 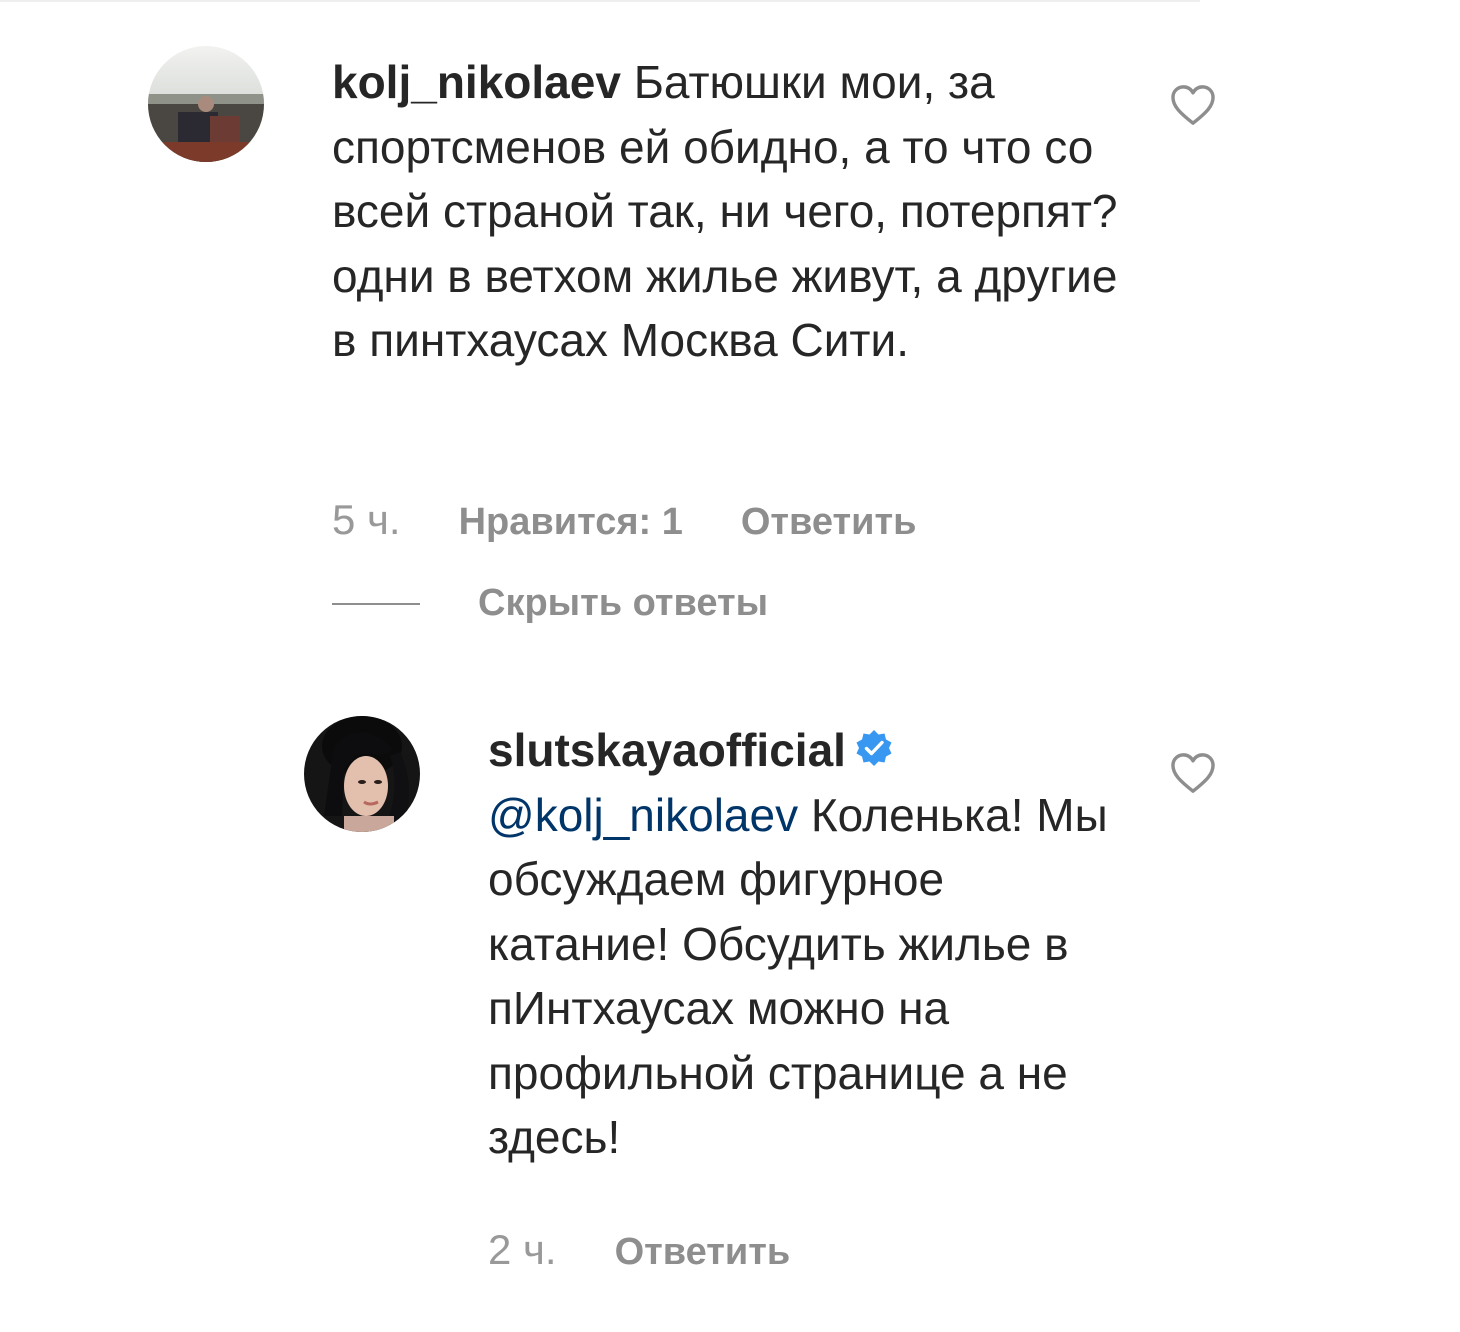 What do you see at coordinates (522, 1250) in the screenshot?
I see `reply-time: 2 ч.` at bounding box center [522, 1250].